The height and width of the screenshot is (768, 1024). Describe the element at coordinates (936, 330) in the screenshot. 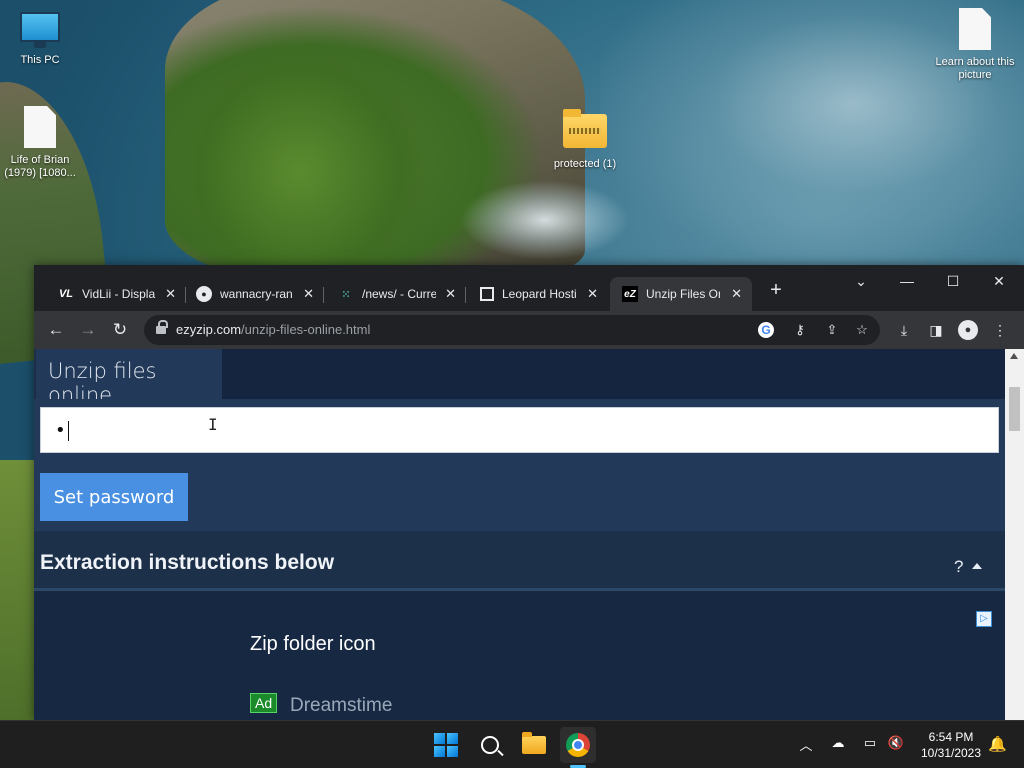

I see `side-panel-icon: ◨` at that location.